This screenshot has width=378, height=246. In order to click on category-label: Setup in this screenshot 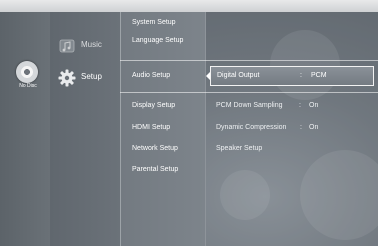, I will do `click(91, 76)`.